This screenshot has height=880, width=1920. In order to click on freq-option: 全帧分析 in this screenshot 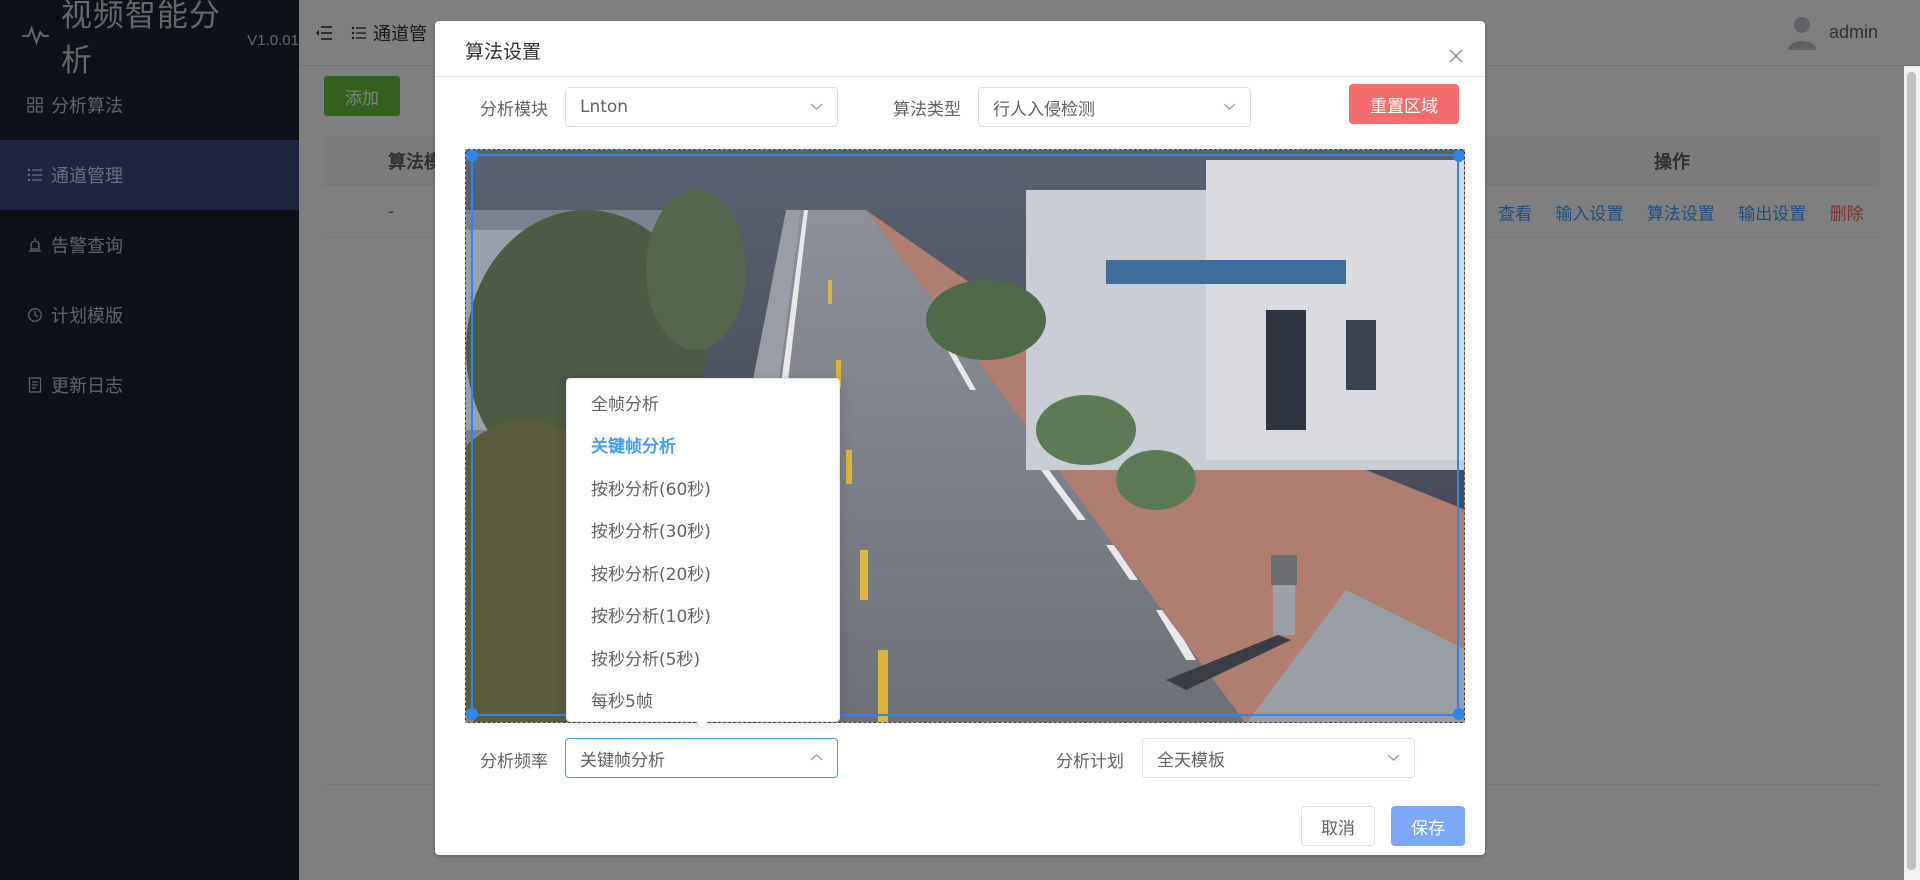, I will do `click(703, 402)`.